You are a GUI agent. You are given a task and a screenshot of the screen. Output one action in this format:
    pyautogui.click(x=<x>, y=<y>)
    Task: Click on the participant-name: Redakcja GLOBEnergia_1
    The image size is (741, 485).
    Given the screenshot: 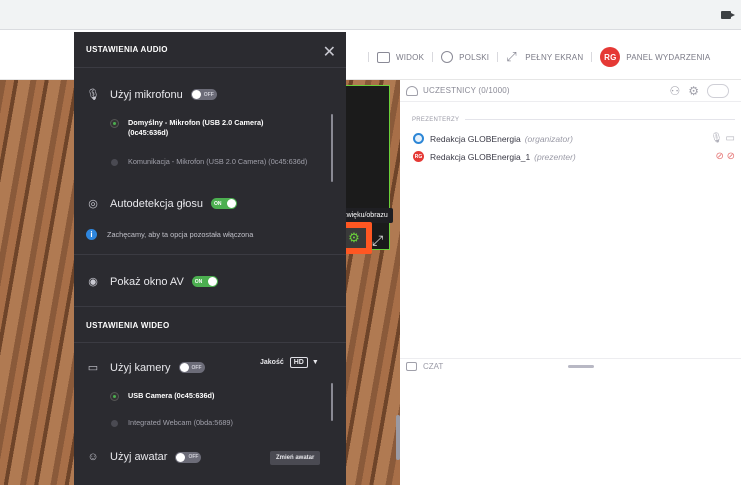 What is the action you would take?
    pyautogui.click(x=480, y=156)
    